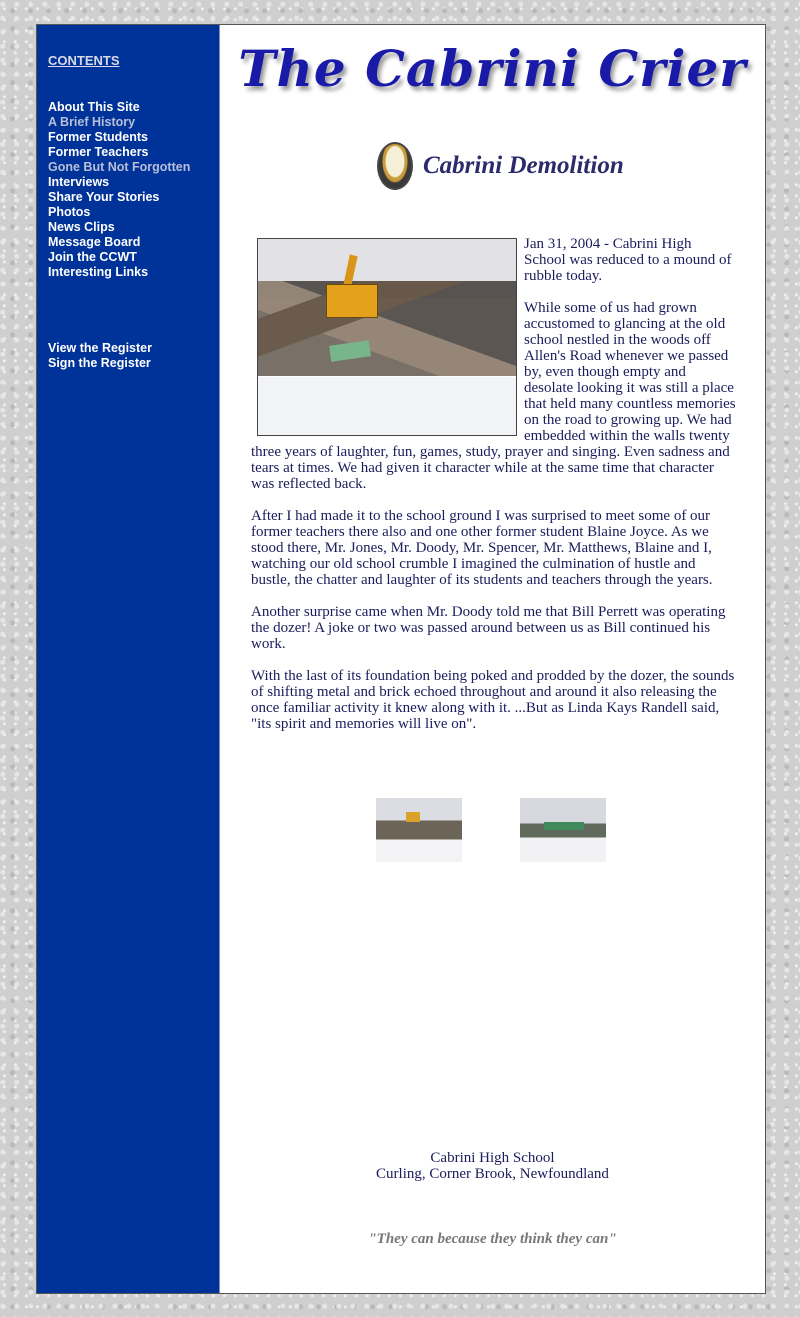 This screenshot has height=1317, width=800. What do you see at coordinates (492, 68) in the screenshot?
I see `site-banner: The Cabrini Crier` at bounding box center [492, 68].